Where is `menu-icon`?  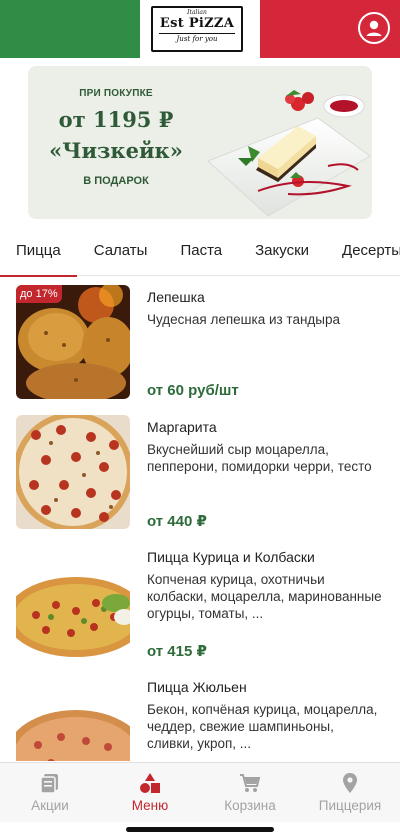 menu-icon is located at coordinates (150, 783).